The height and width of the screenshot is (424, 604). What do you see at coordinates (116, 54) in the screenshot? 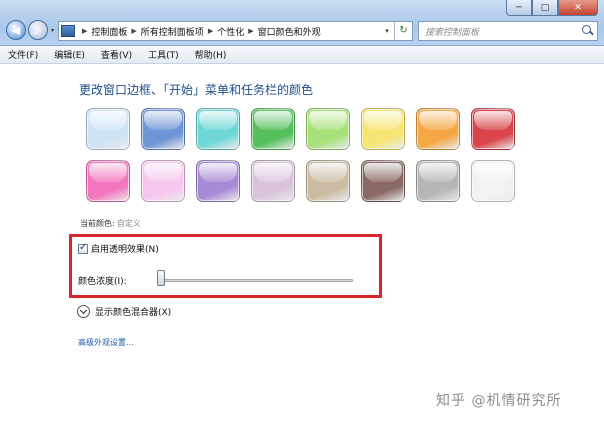
I see `menu-view: 查看(V)` at bounding box center [116, 54].